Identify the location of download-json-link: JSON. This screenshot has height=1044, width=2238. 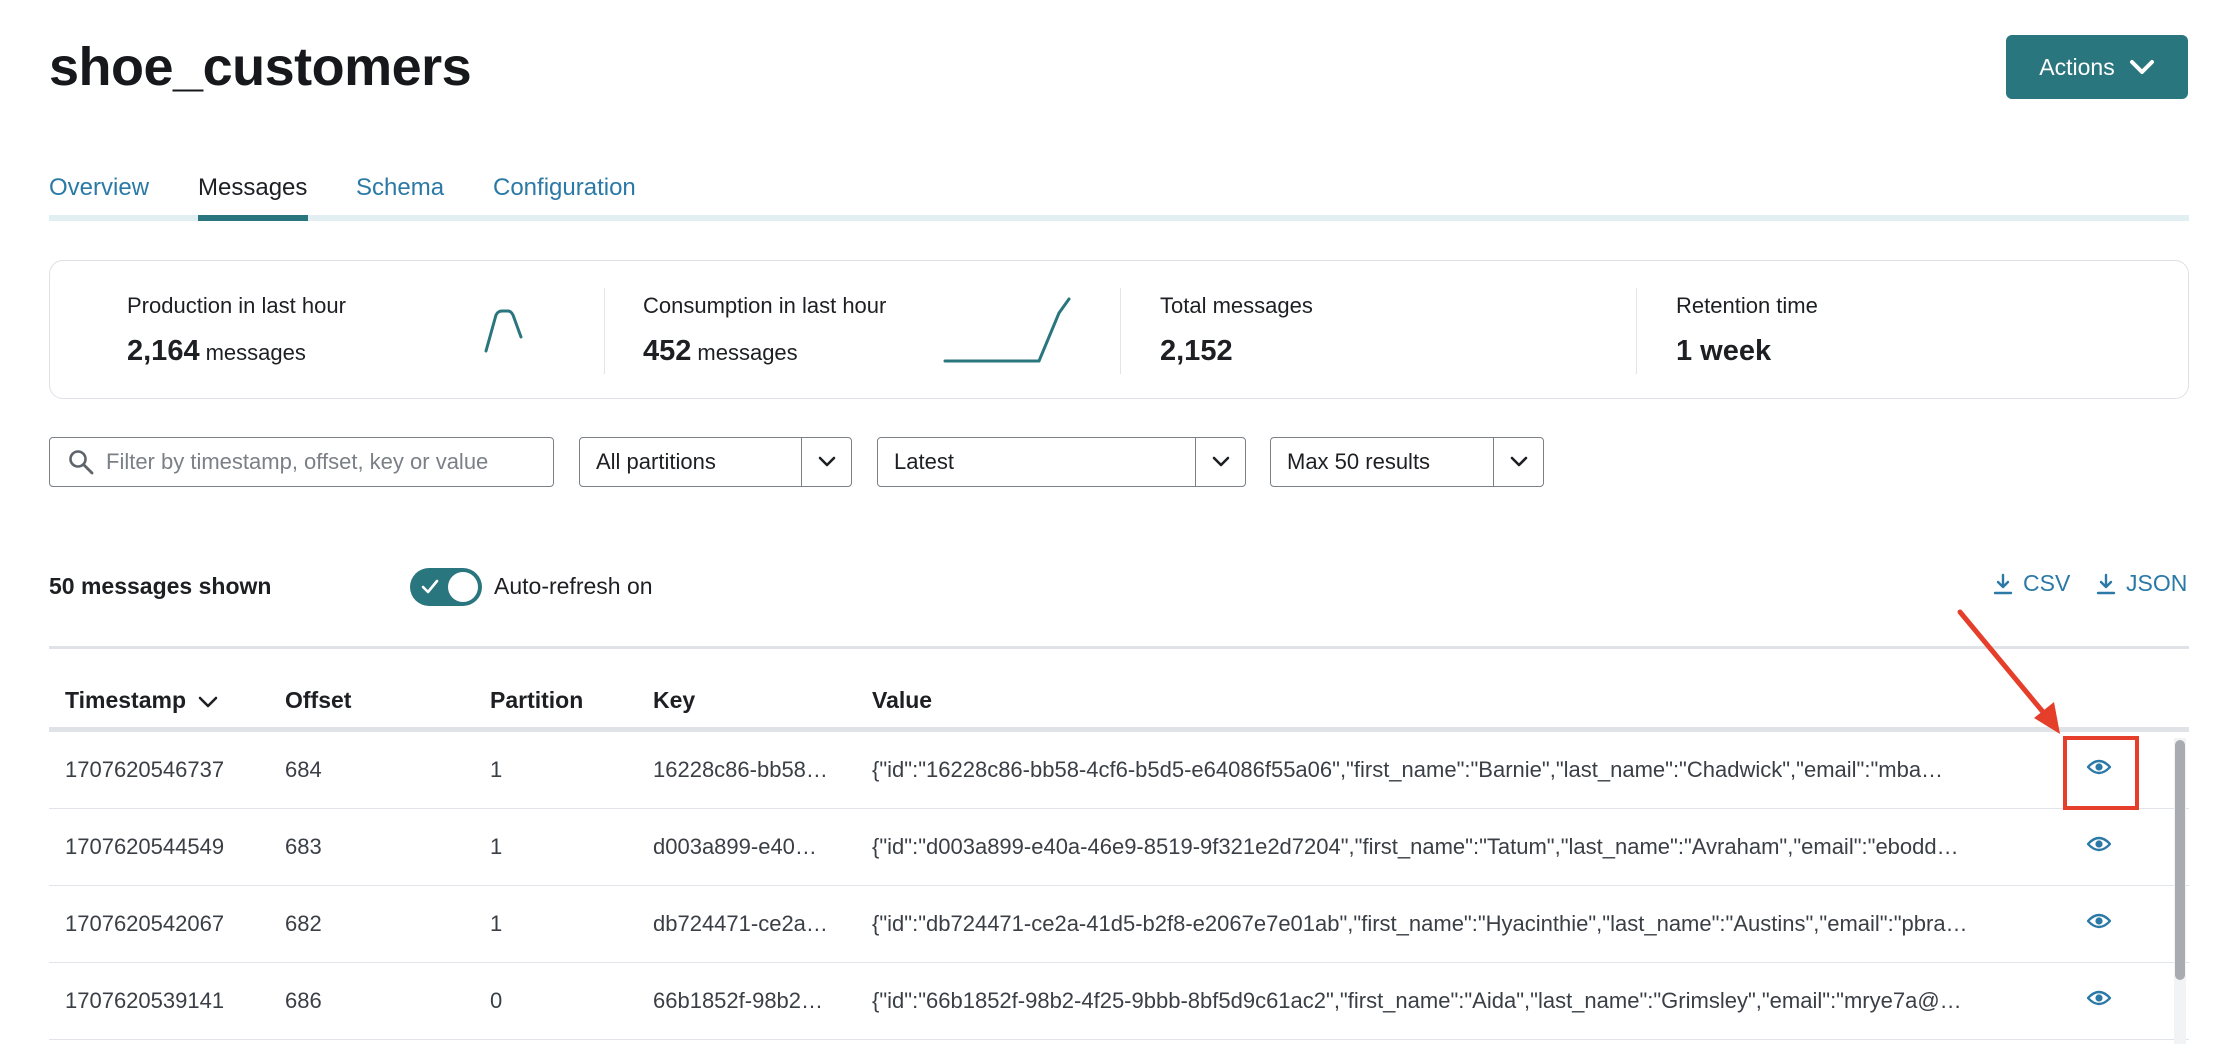
(2141, 583).